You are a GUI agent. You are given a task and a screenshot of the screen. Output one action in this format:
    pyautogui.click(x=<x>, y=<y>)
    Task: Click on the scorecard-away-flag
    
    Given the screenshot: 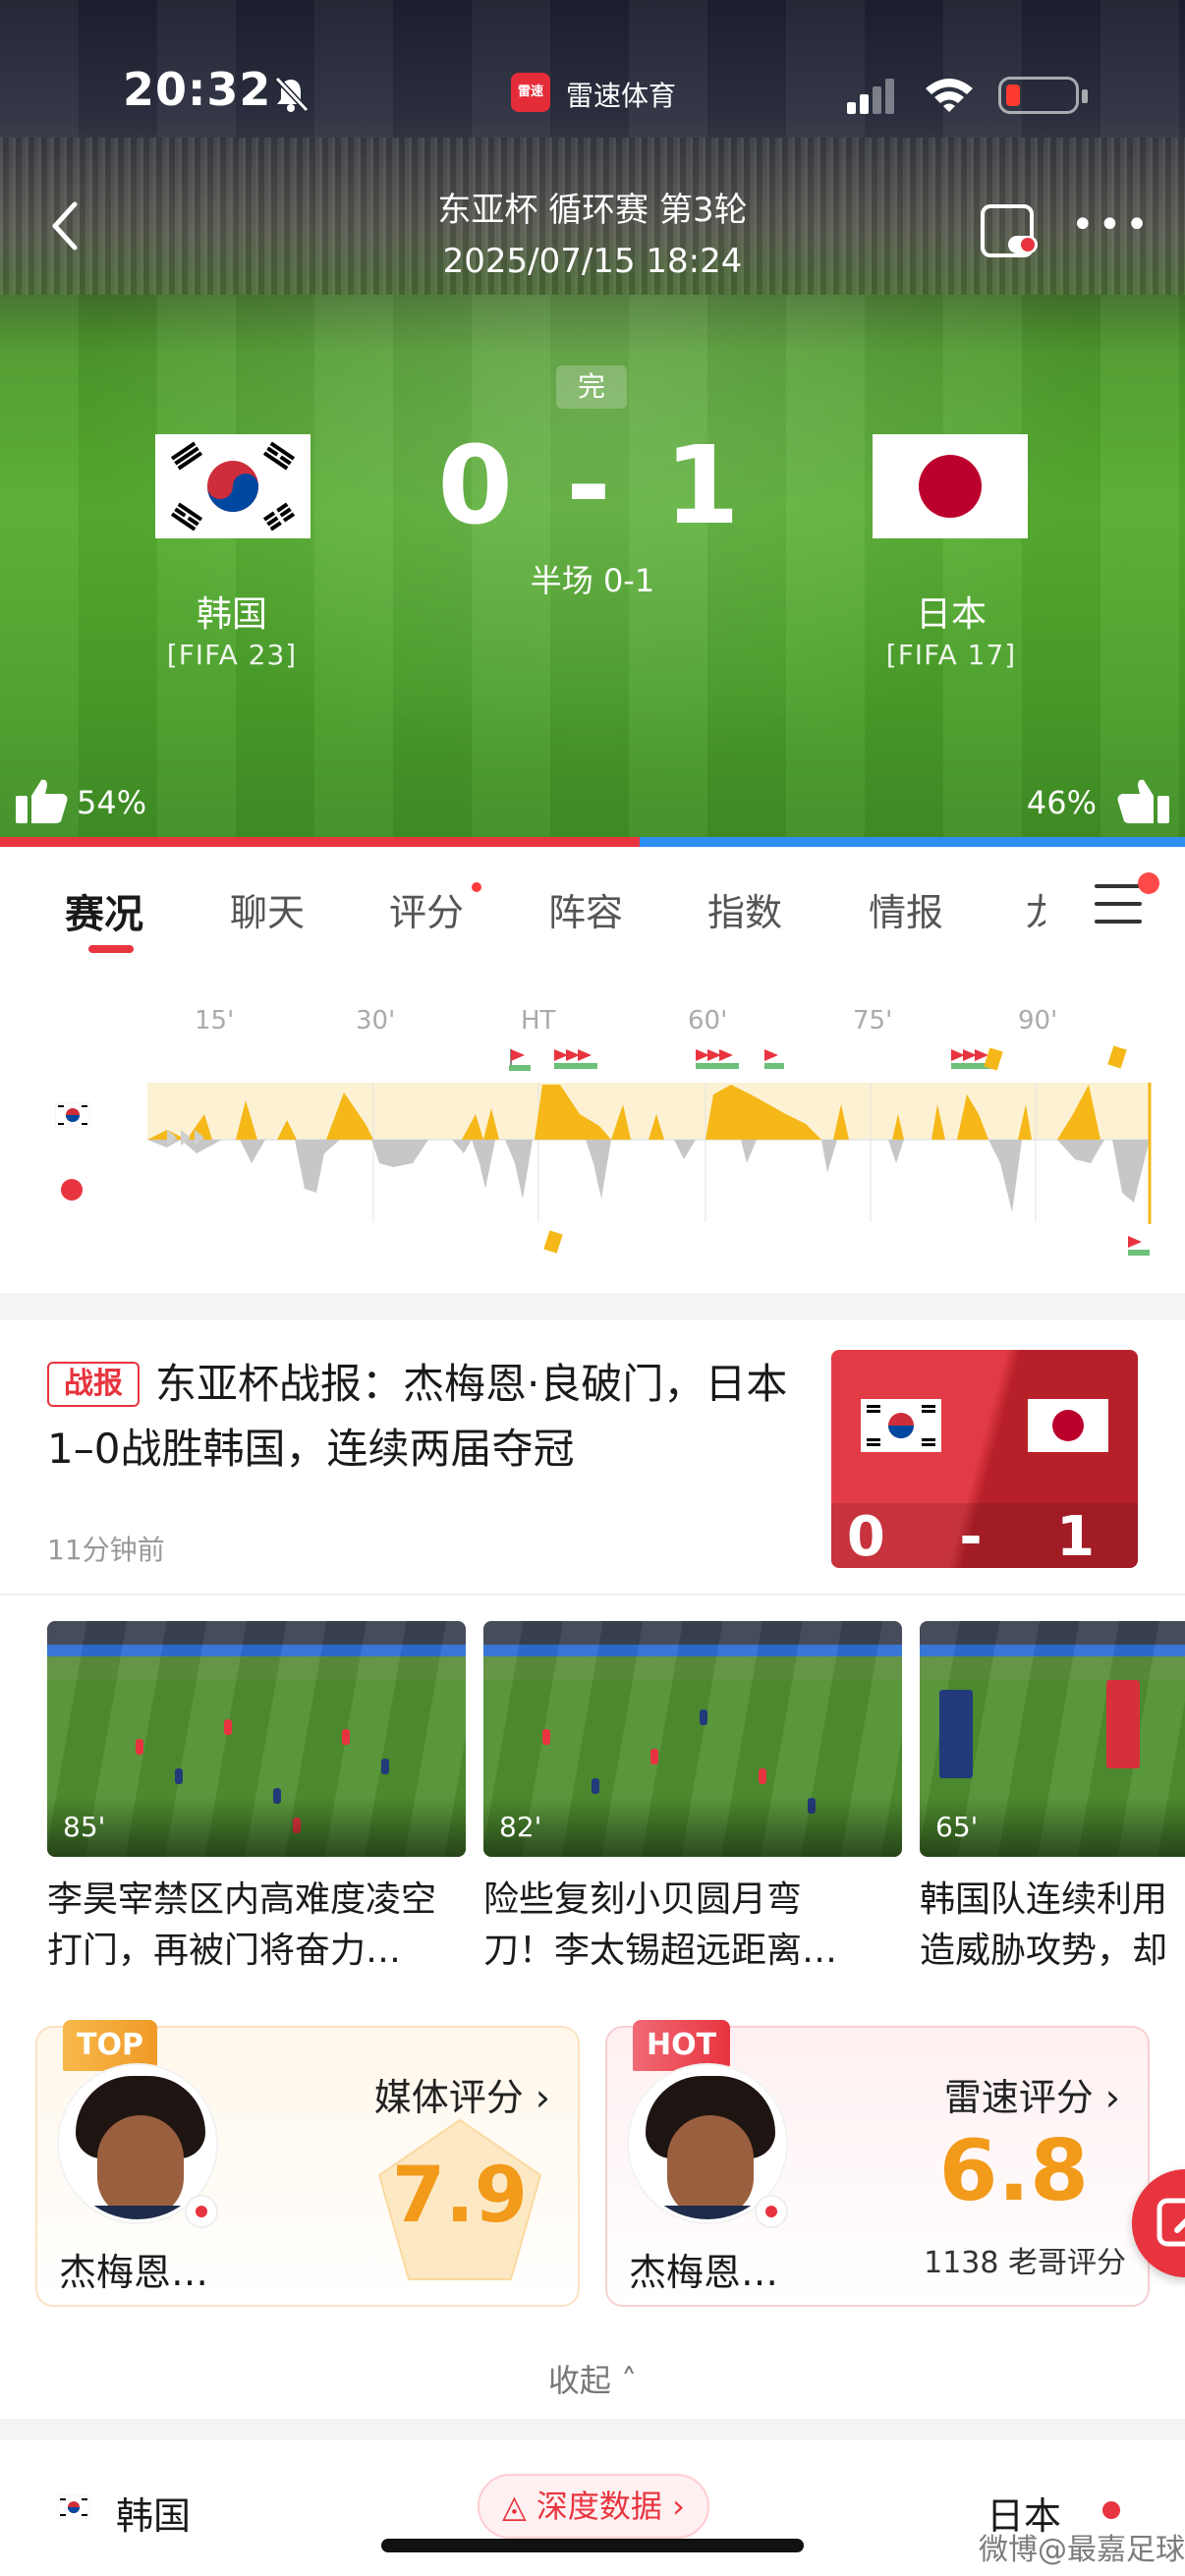 What is the action you would take?
    pyautogui.click(x=1068, y=1425)
    